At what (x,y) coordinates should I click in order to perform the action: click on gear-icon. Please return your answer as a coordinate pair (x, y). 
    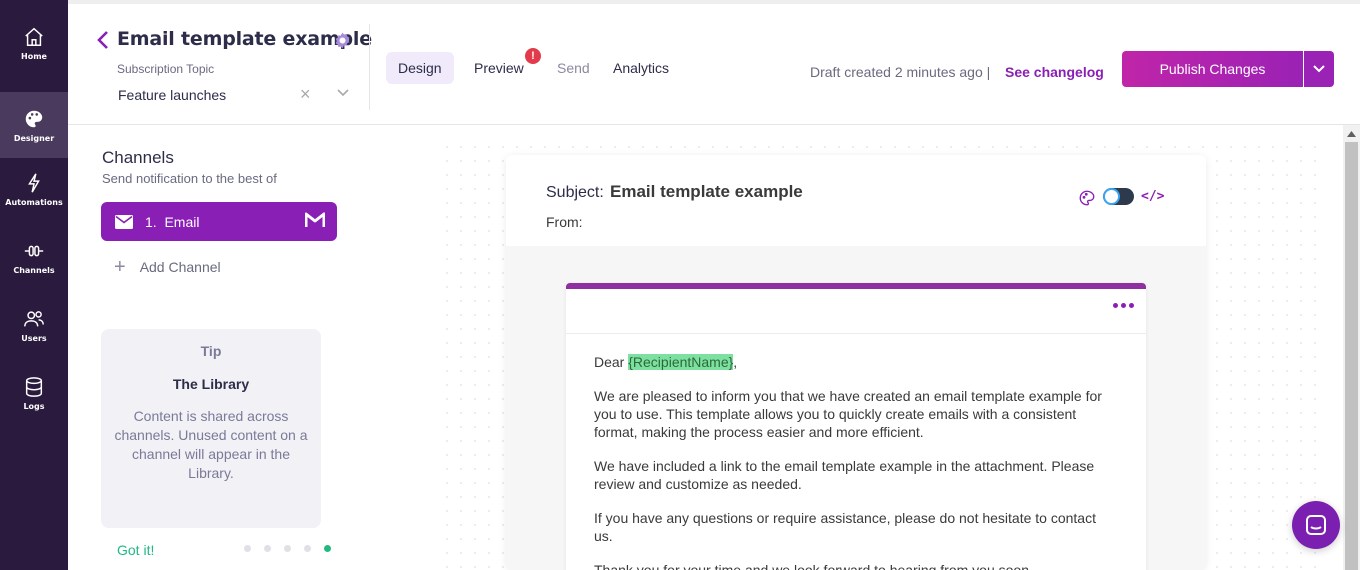
    Looking at the image, I should click on (342, 40).